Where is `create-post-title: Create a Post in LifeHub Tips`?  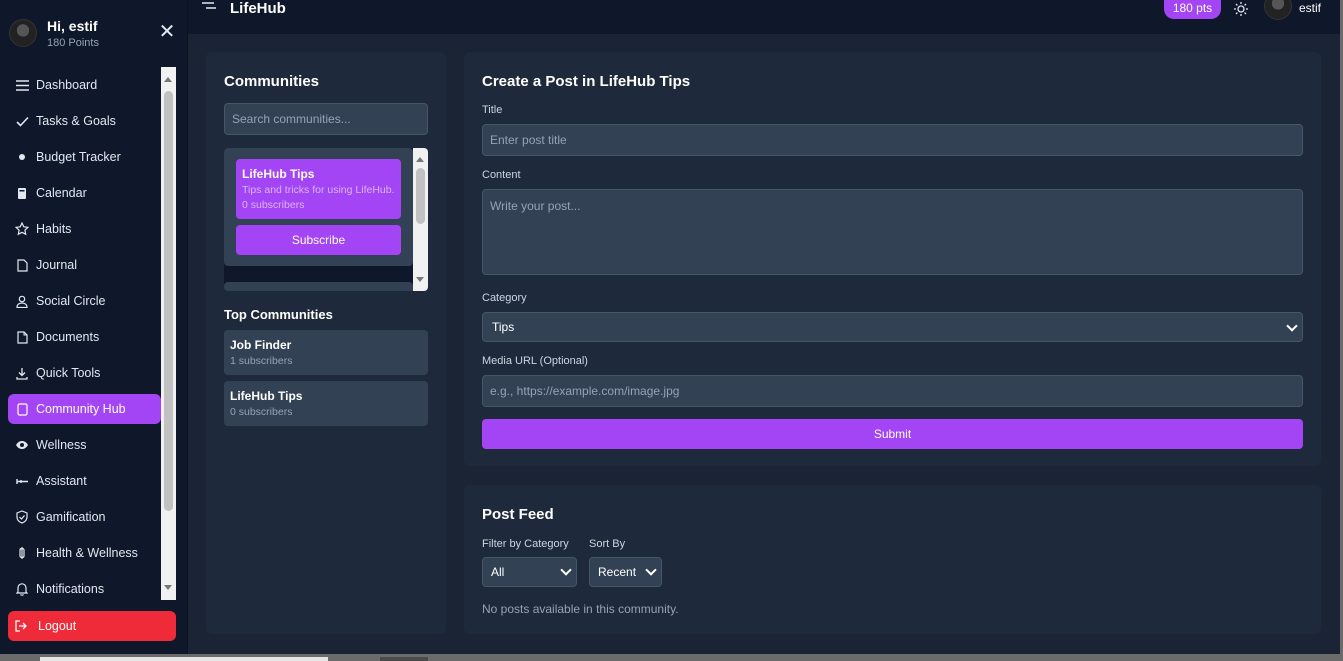 create-post-title: Create a Post in LifeHub Tips is located at coordinates (586, 81).